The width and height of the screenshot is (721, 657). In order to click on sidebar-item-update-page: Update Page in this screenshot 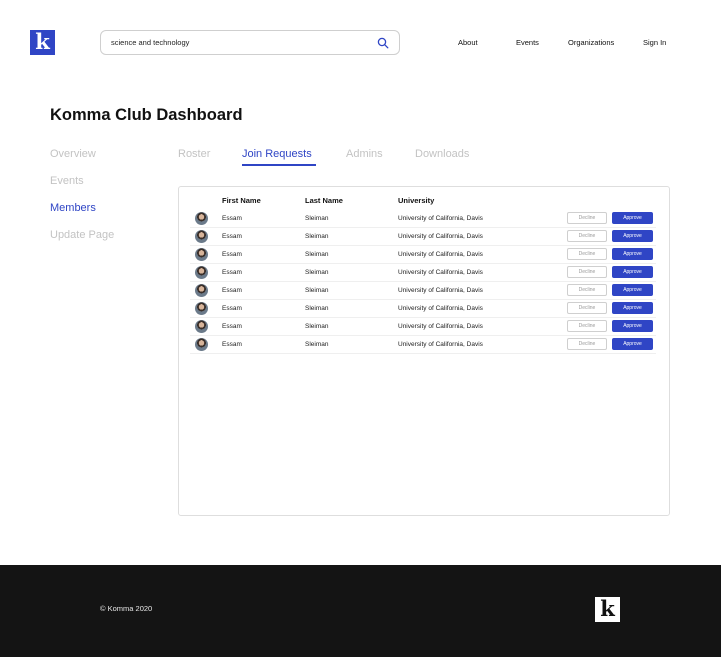, I will do `click(82, 235)`.